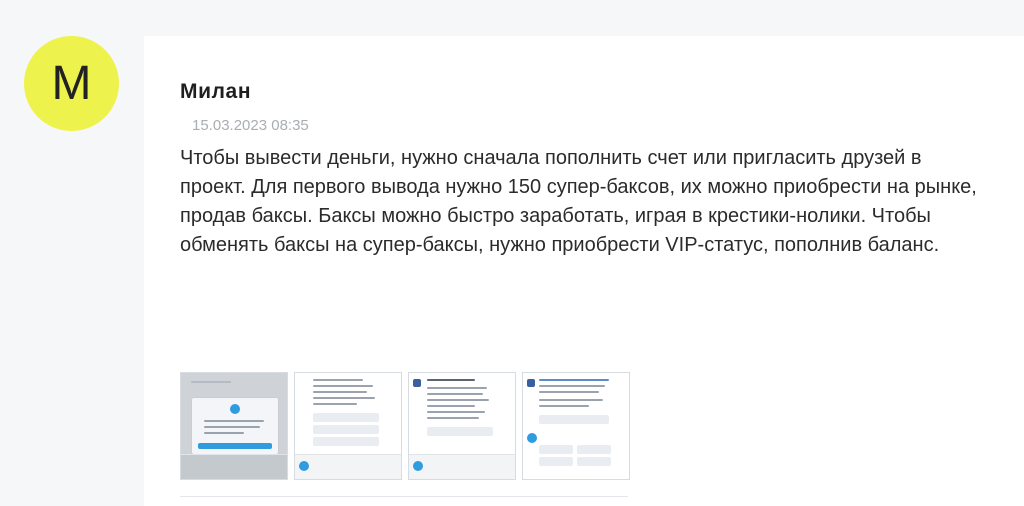 The height and width of the screenshot is (506, 1024). What do you see at coordinates (404, 496) in the screenshot?
I see `divider` at bounding box center [404, 496].